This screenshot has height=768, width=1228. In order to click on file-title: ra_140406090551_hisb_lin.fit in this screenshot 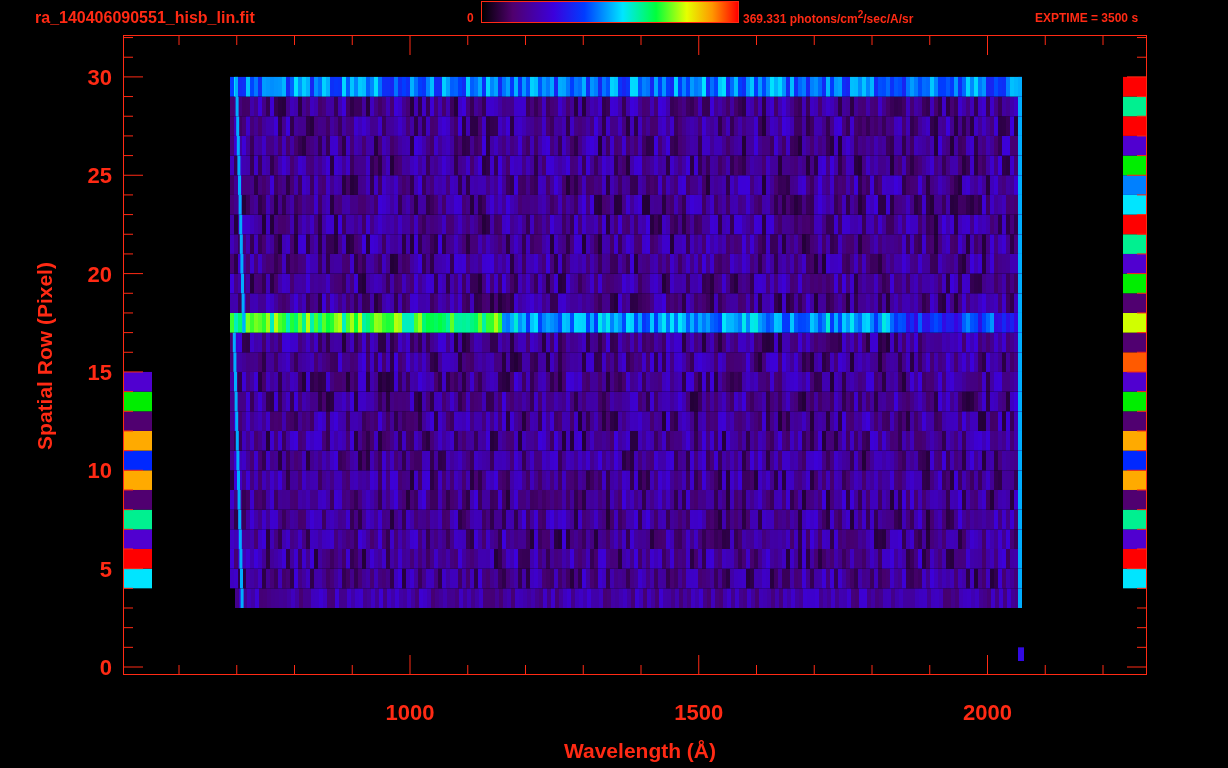, I will do `click(145, 17)`.